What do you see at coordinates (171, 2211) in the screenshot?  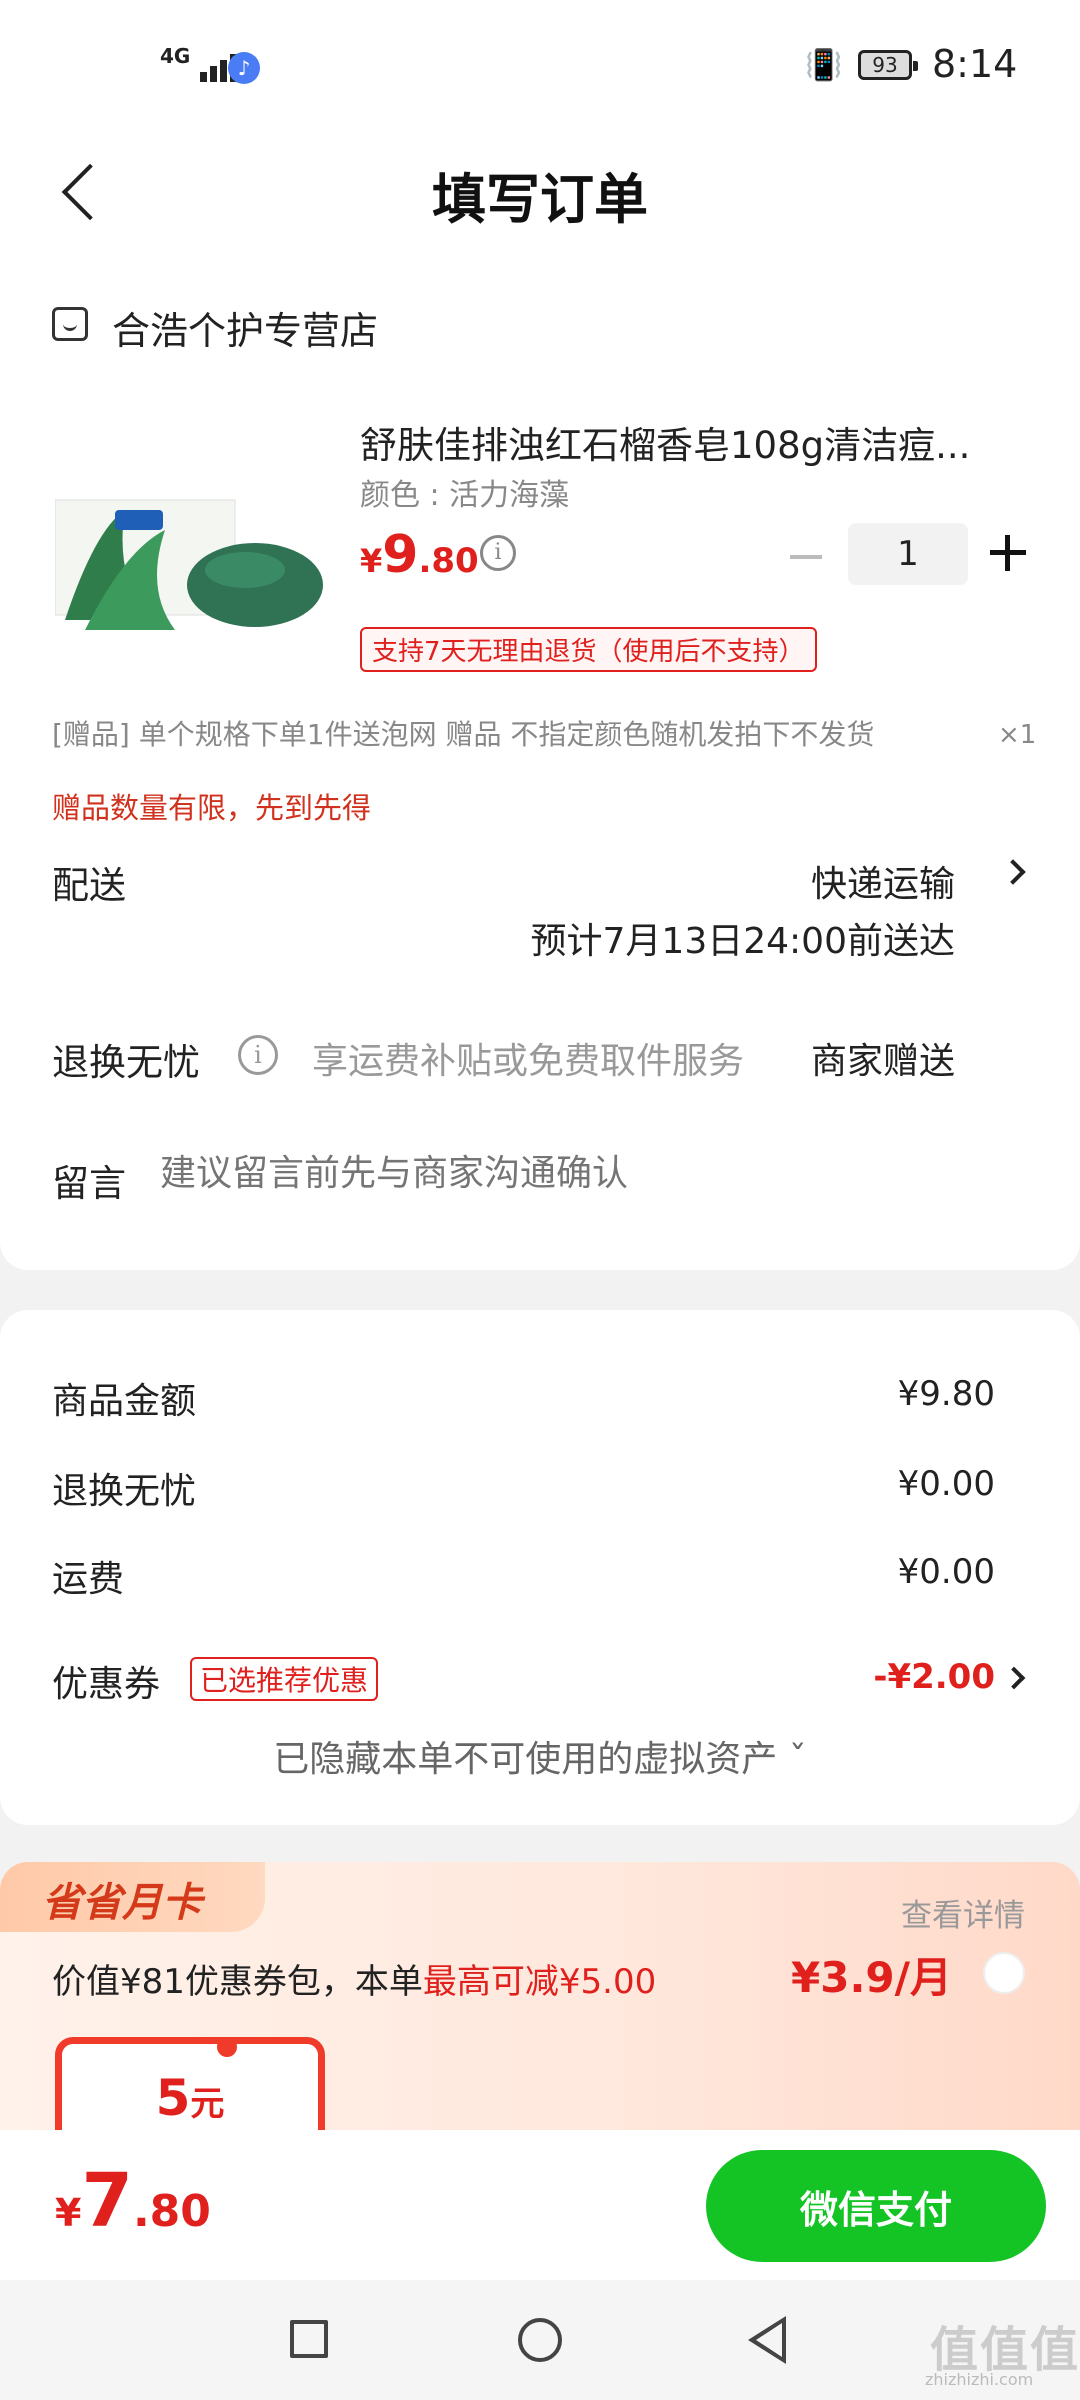 I see `total-decimal: .80` at bounding box center [171, 2211].